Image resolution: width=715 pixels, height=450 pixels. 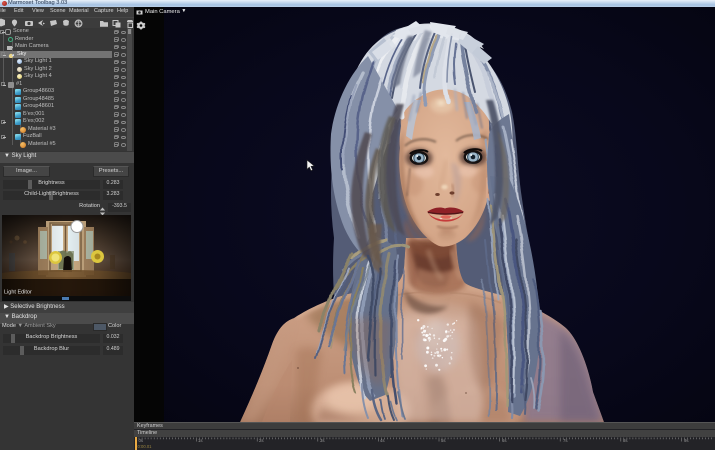 What do you see at coordinates (18, 293) in the screenshot?
I see `svg-text: Light Editor` at bounding box center [18, 293].